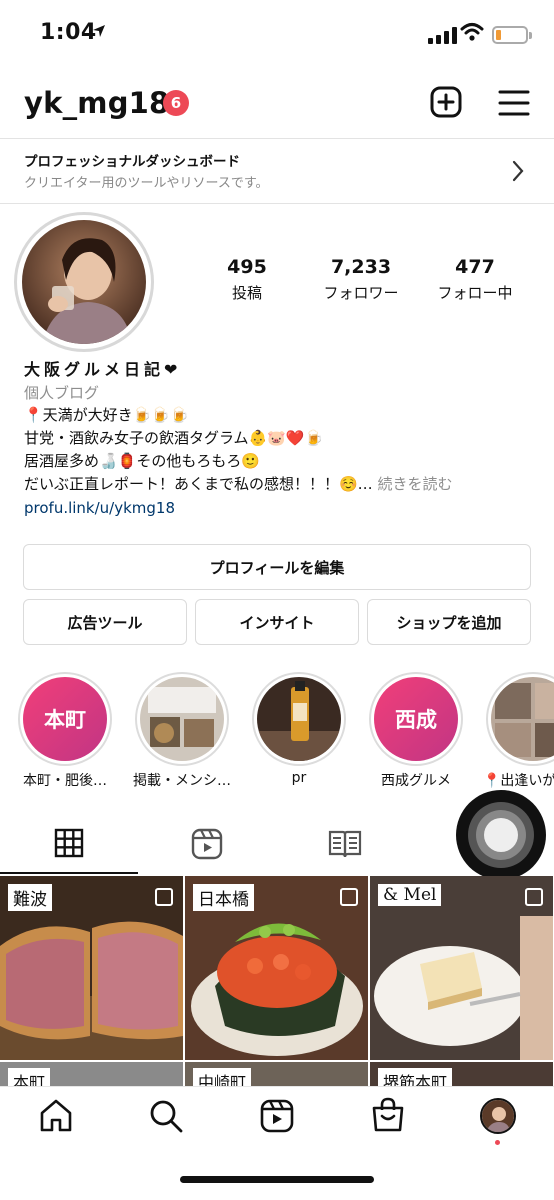  I want to click on highlight-cover: 本町, so click(65, 719).